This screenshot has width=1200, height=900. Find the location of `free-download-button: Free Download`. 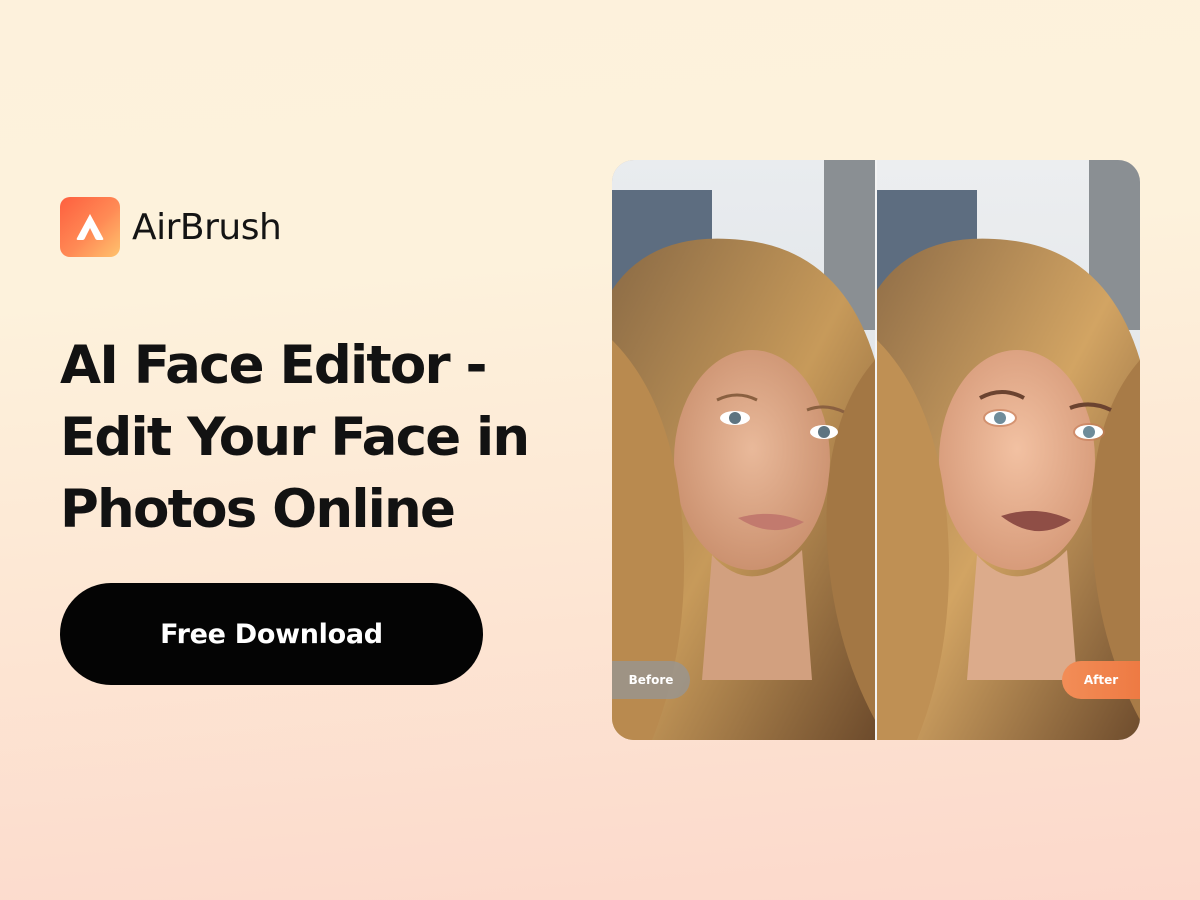

free-download-button: Free Download is located at coordinates (271, 634).